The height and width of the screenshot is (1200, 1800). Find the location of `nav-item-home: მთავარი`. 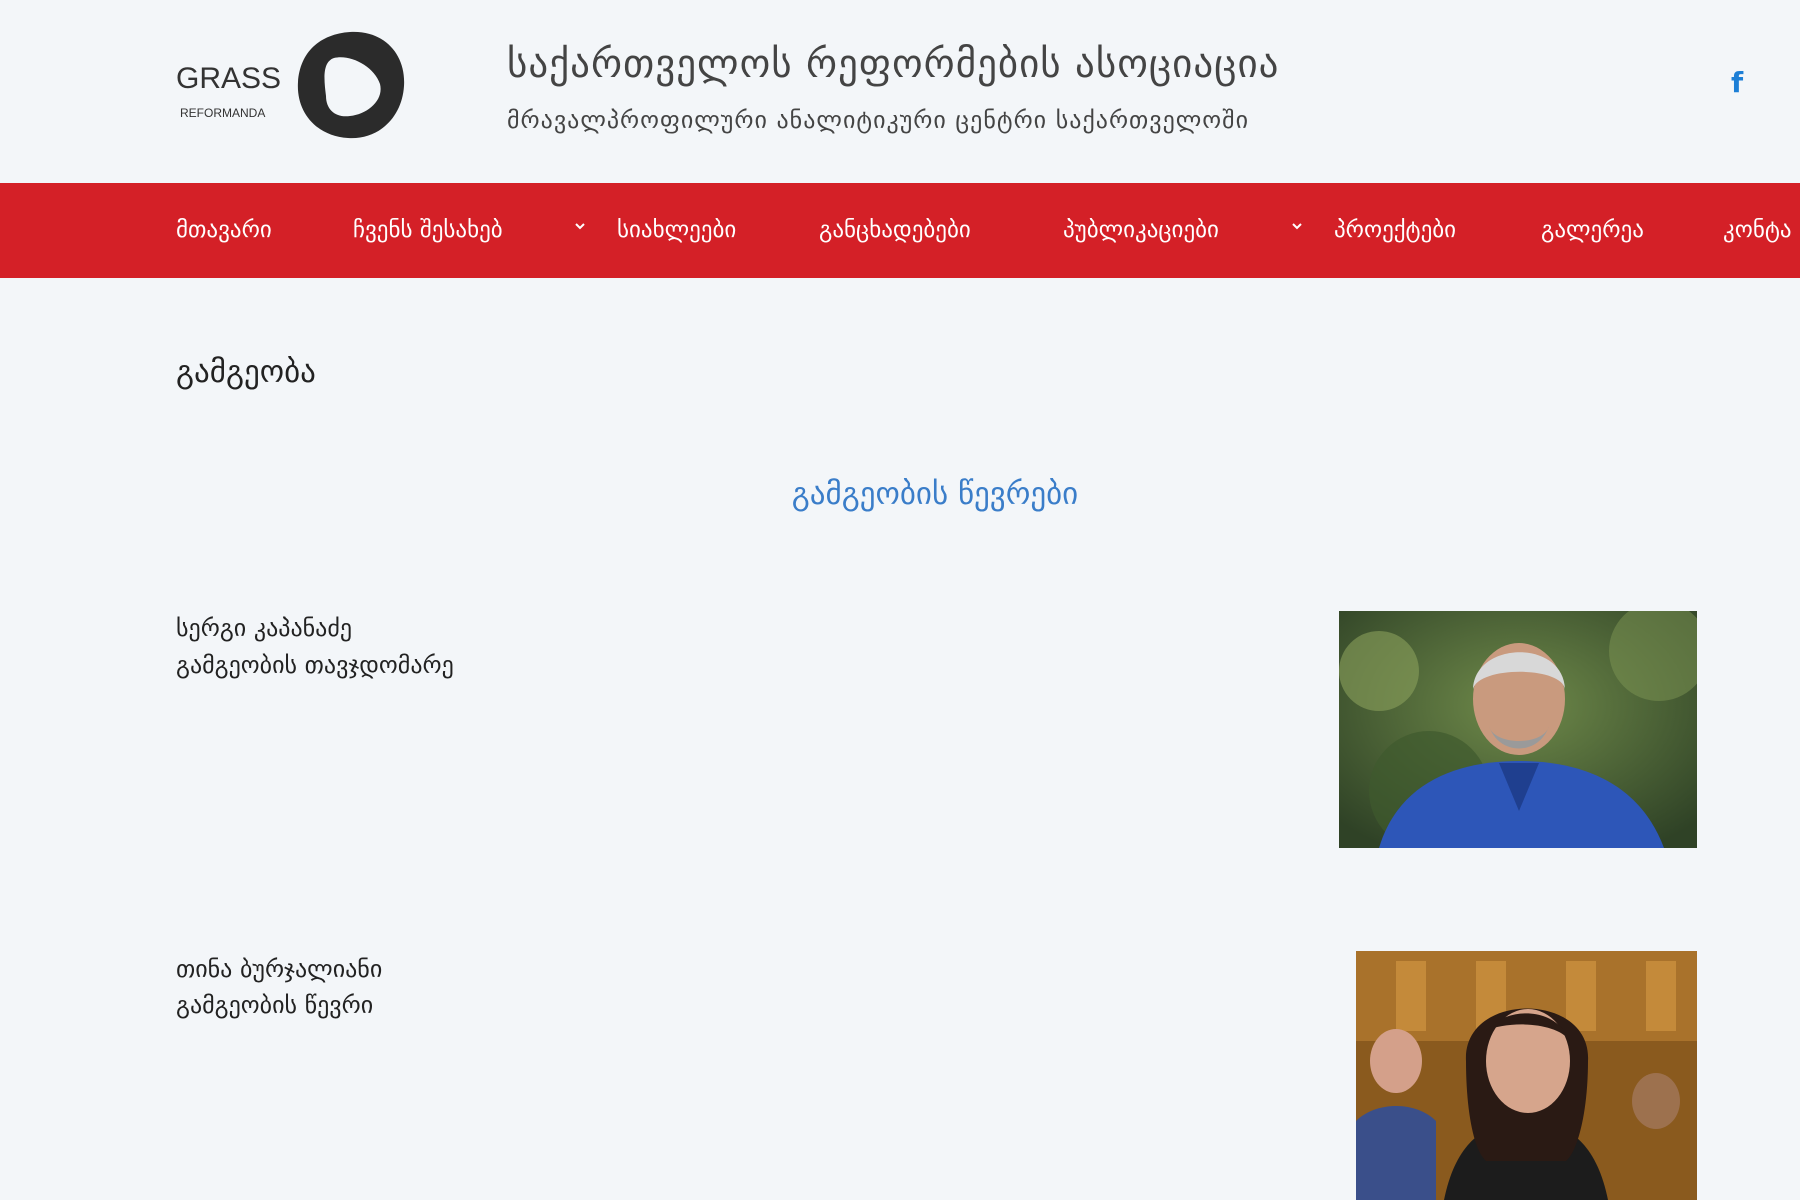

nav-item-home: მთავარი is located at coordinates (224, 230).